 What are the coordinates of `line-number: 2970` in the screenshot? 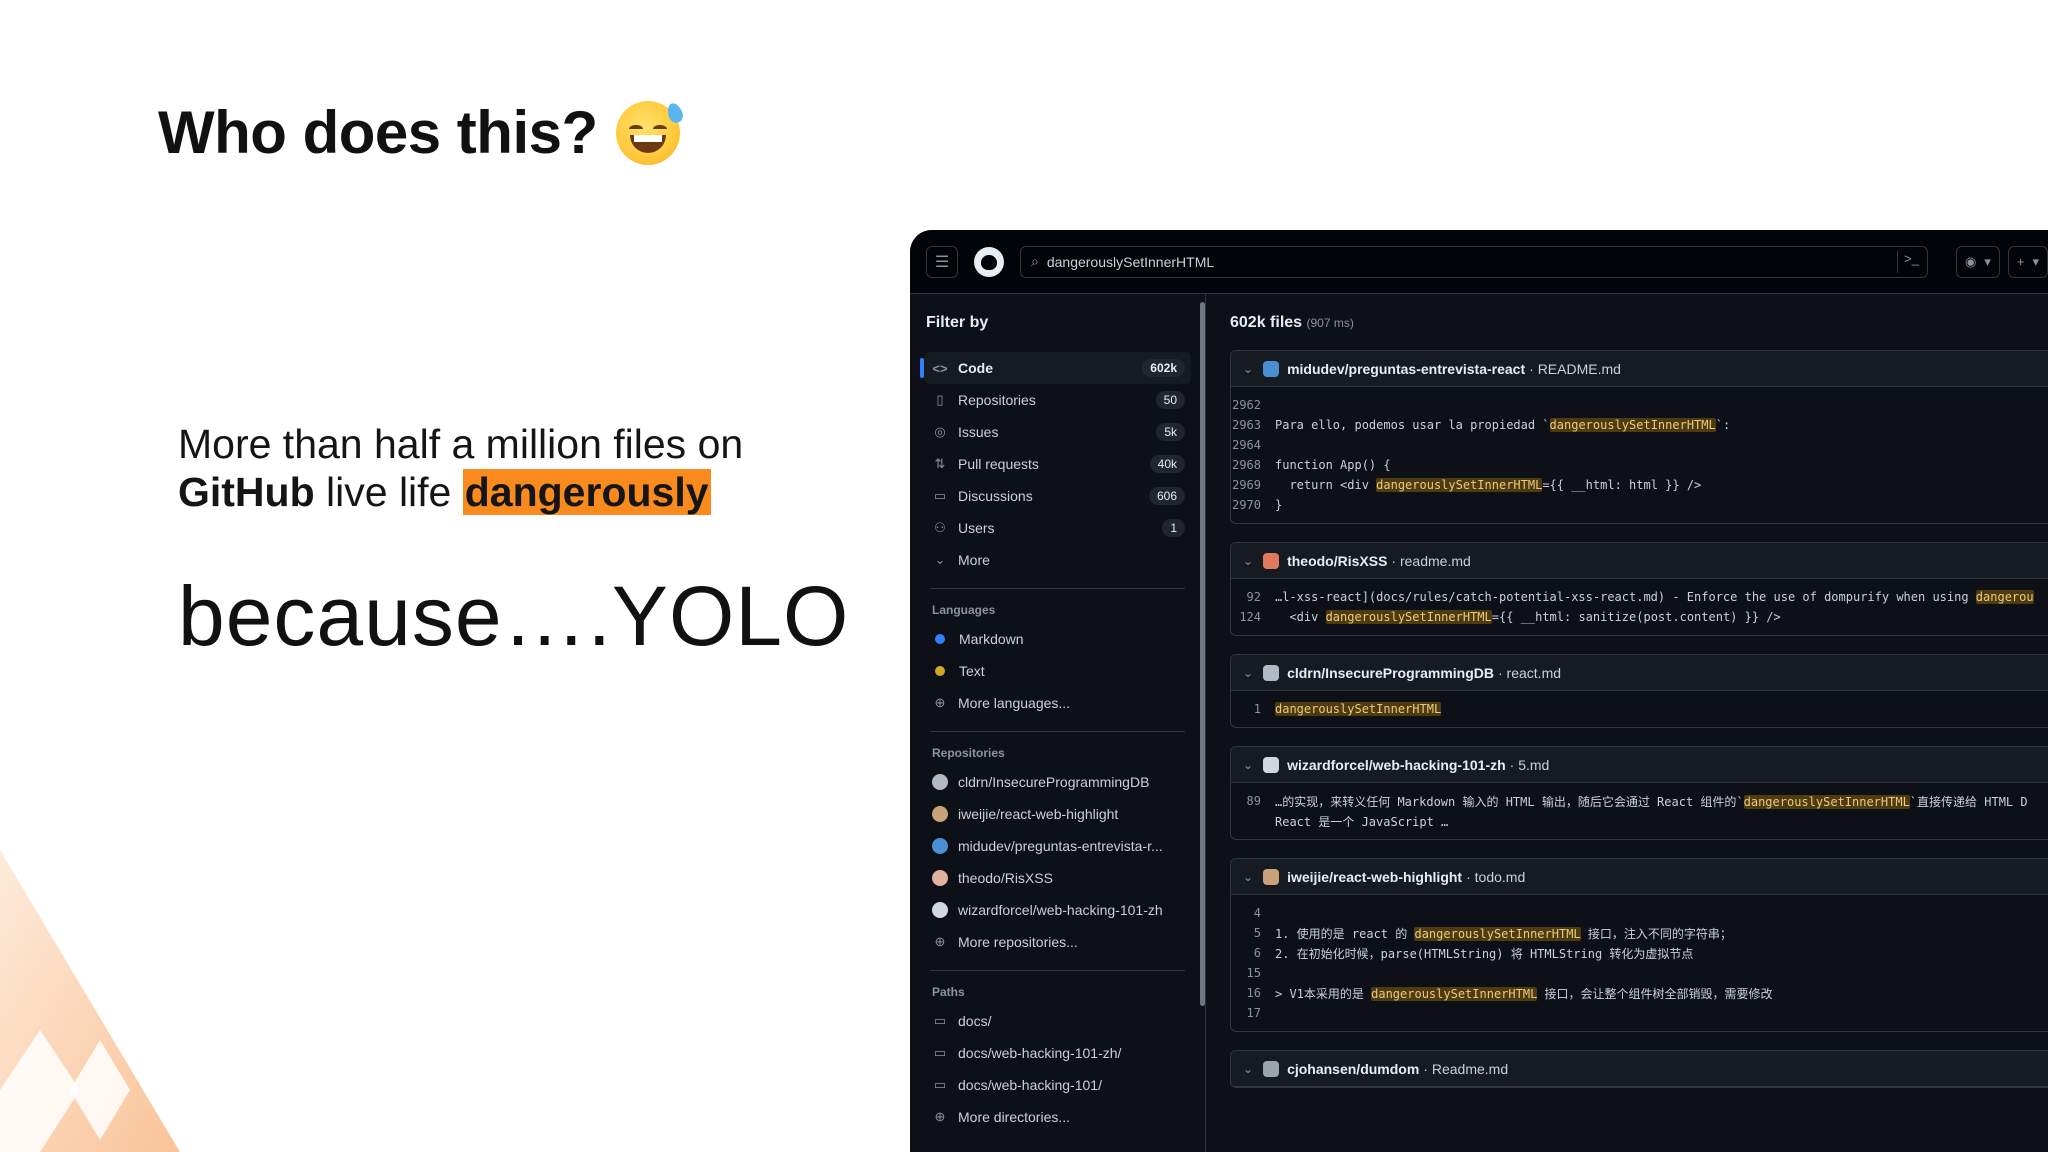 It's located at (1253, 505).